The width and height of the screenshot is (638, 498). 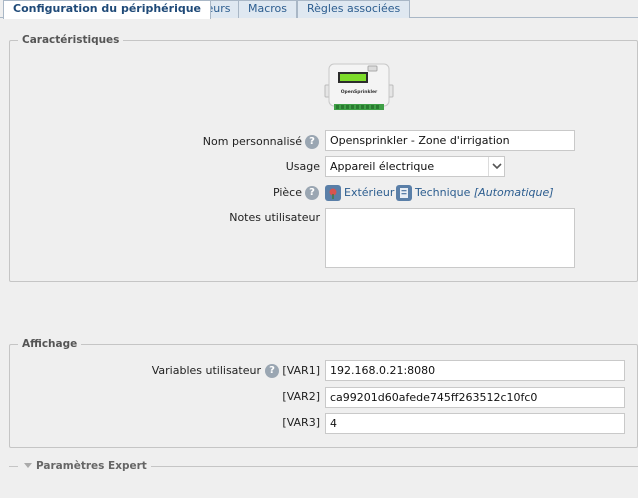 I want to click on name-input: Opensprinkler - Zone d'irrigation, so click(x=450, y=140).